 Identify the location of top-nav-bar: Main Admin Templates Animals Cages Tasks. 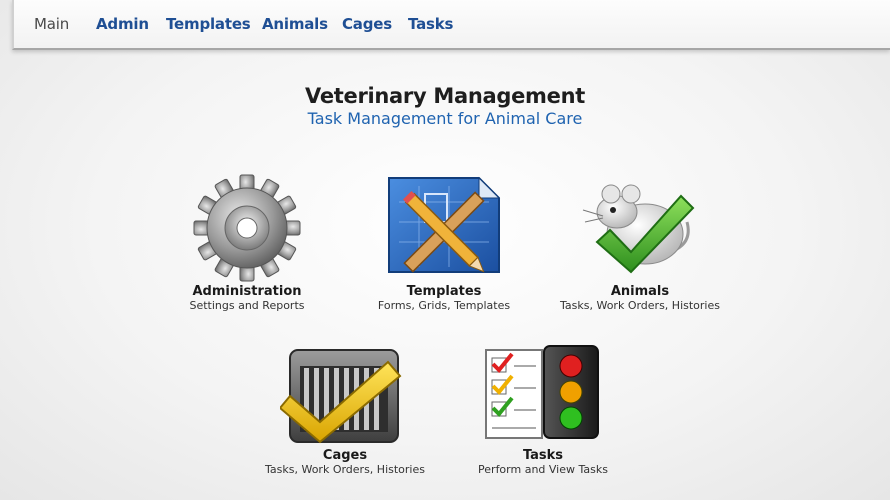
(451, 25).